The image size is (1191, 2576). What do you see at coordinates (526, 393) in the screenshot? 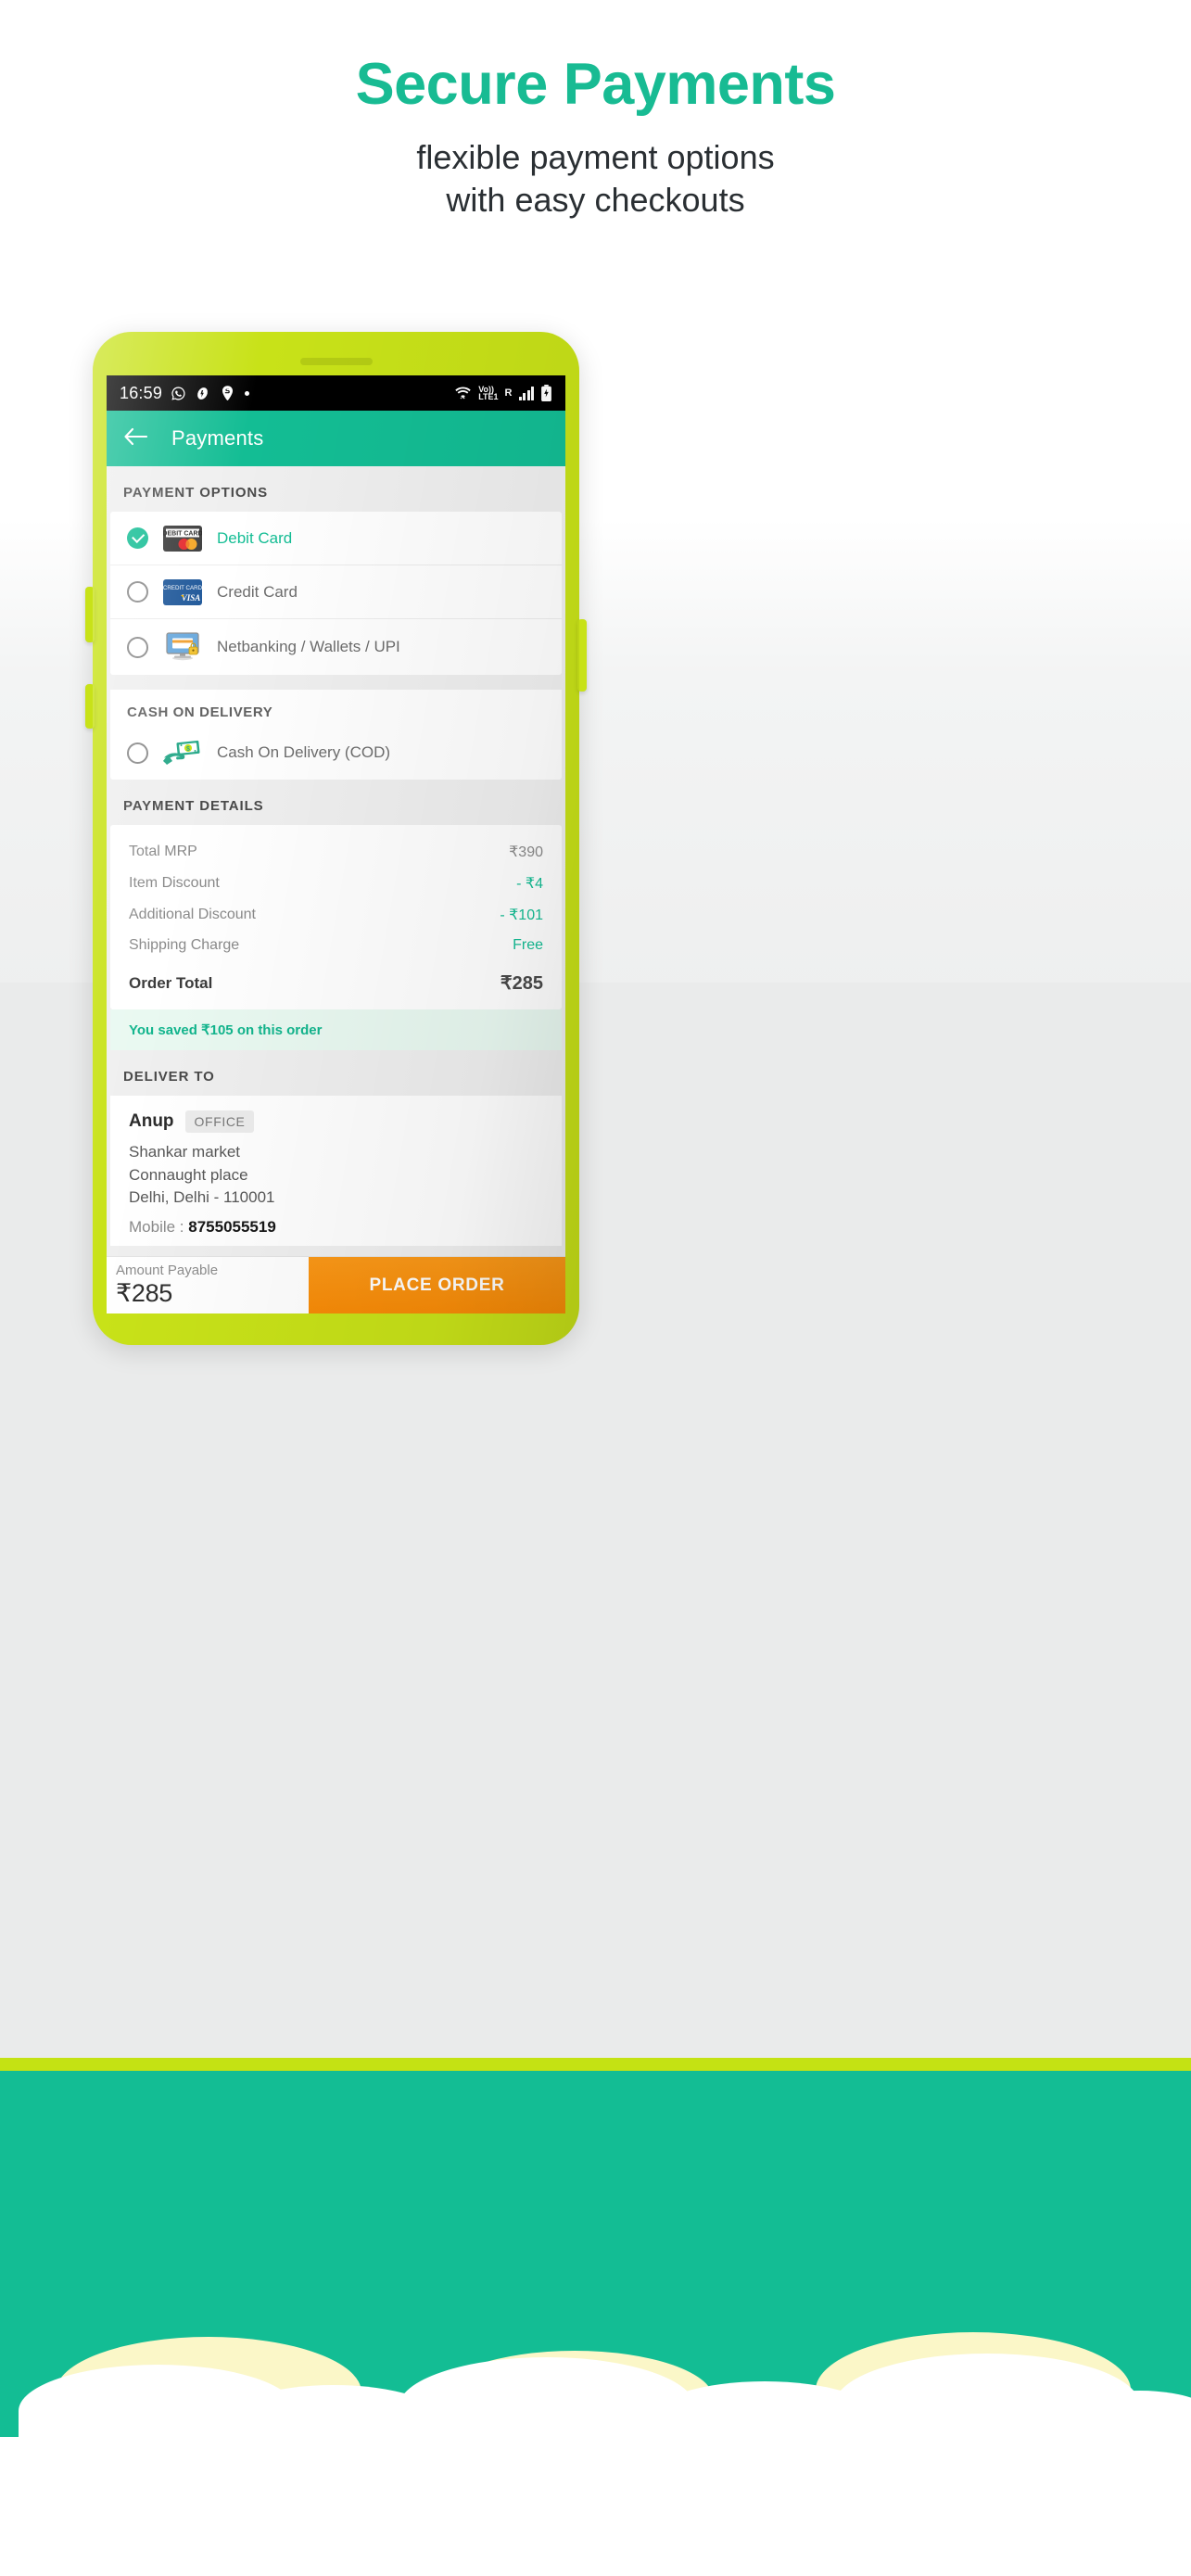
I see `signal-icon` at bounding box center [526, 393].